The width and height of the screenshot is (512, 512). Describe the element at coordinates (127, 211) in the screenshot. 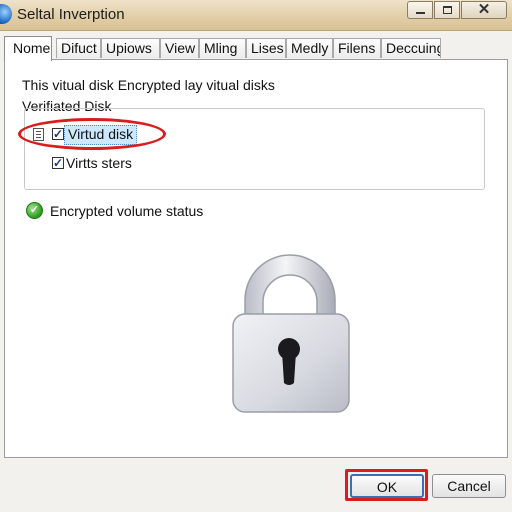

I see `status-text: Encrypted volume status` at that location.